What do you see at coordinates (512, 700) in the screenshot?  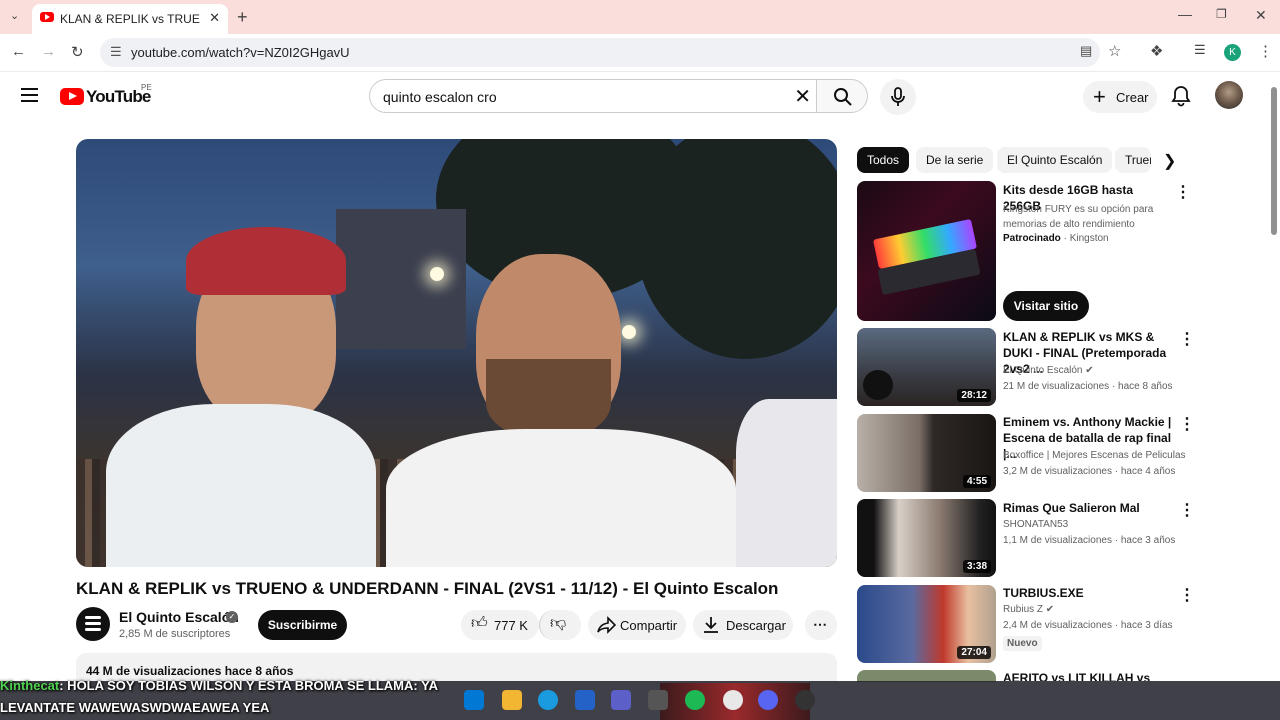 I see `file-explorer-icon` at bounding box center [512, 700].